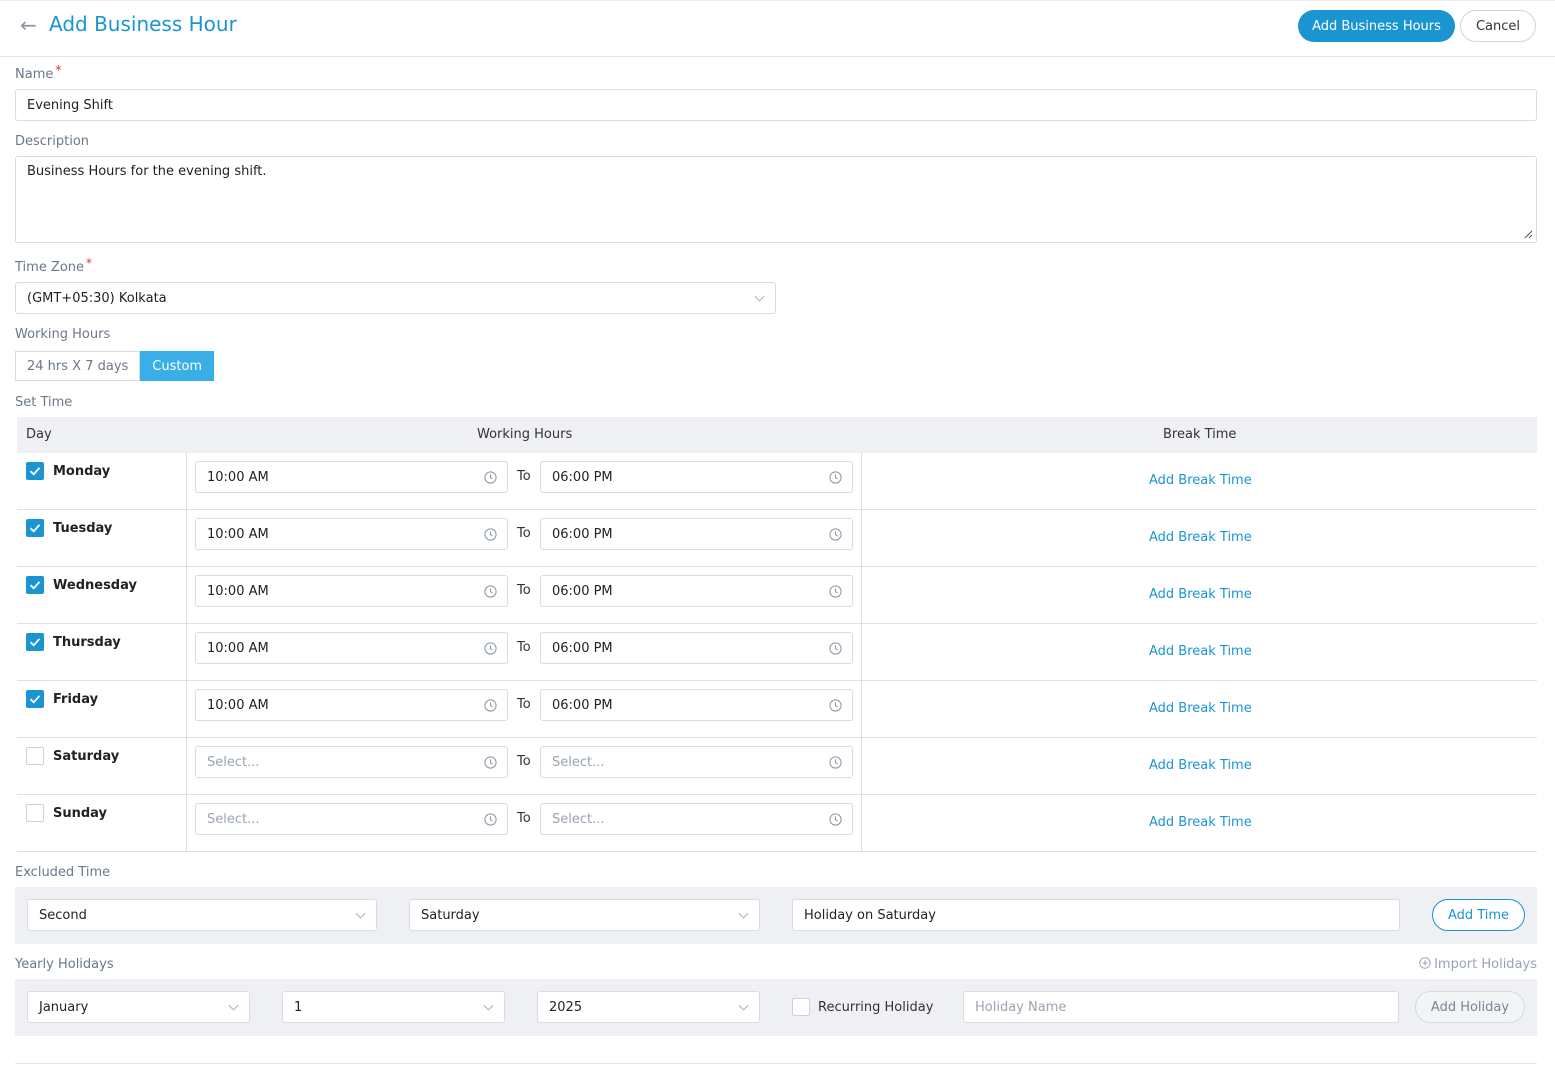 This screenshot has width=1555, height=1066. What do you see at coordinates (63, 872) in the screenshot?
I see `excluded-time-label: Excluded Time` at bounding box center [63, 872].